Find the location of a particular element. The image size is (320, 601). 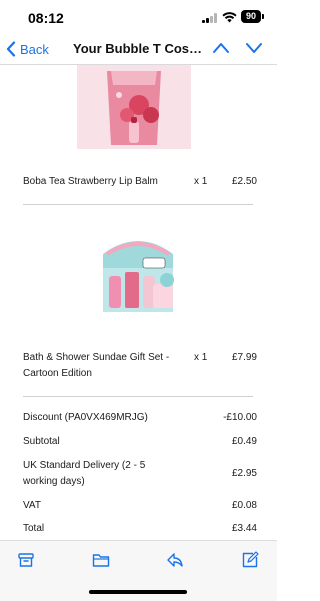

item-price: £7.99 is located at coordinates (244, 357).